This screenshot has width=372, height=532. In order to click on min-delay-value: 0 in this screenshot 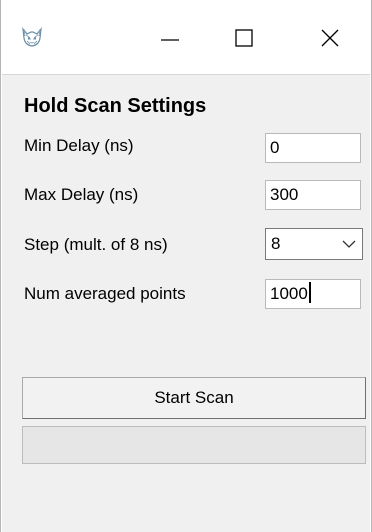, I will do `click(275, 147)`.